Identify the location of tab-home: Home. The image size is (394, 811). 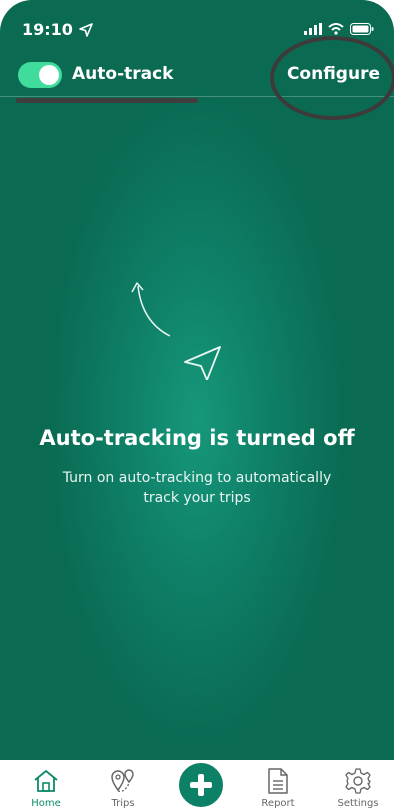
(46, 787).